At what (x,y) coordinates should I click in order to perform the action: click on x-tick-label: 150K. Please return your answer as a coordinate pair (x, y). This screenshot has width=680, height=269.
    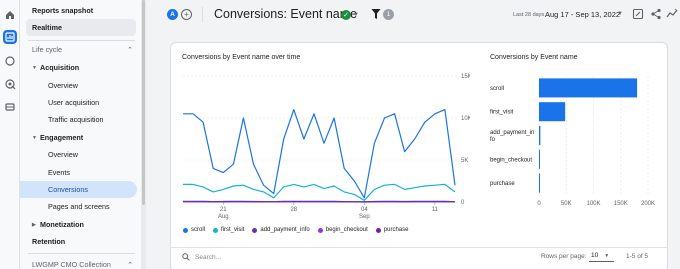
    Looking at the image, I should click on (621, 204).